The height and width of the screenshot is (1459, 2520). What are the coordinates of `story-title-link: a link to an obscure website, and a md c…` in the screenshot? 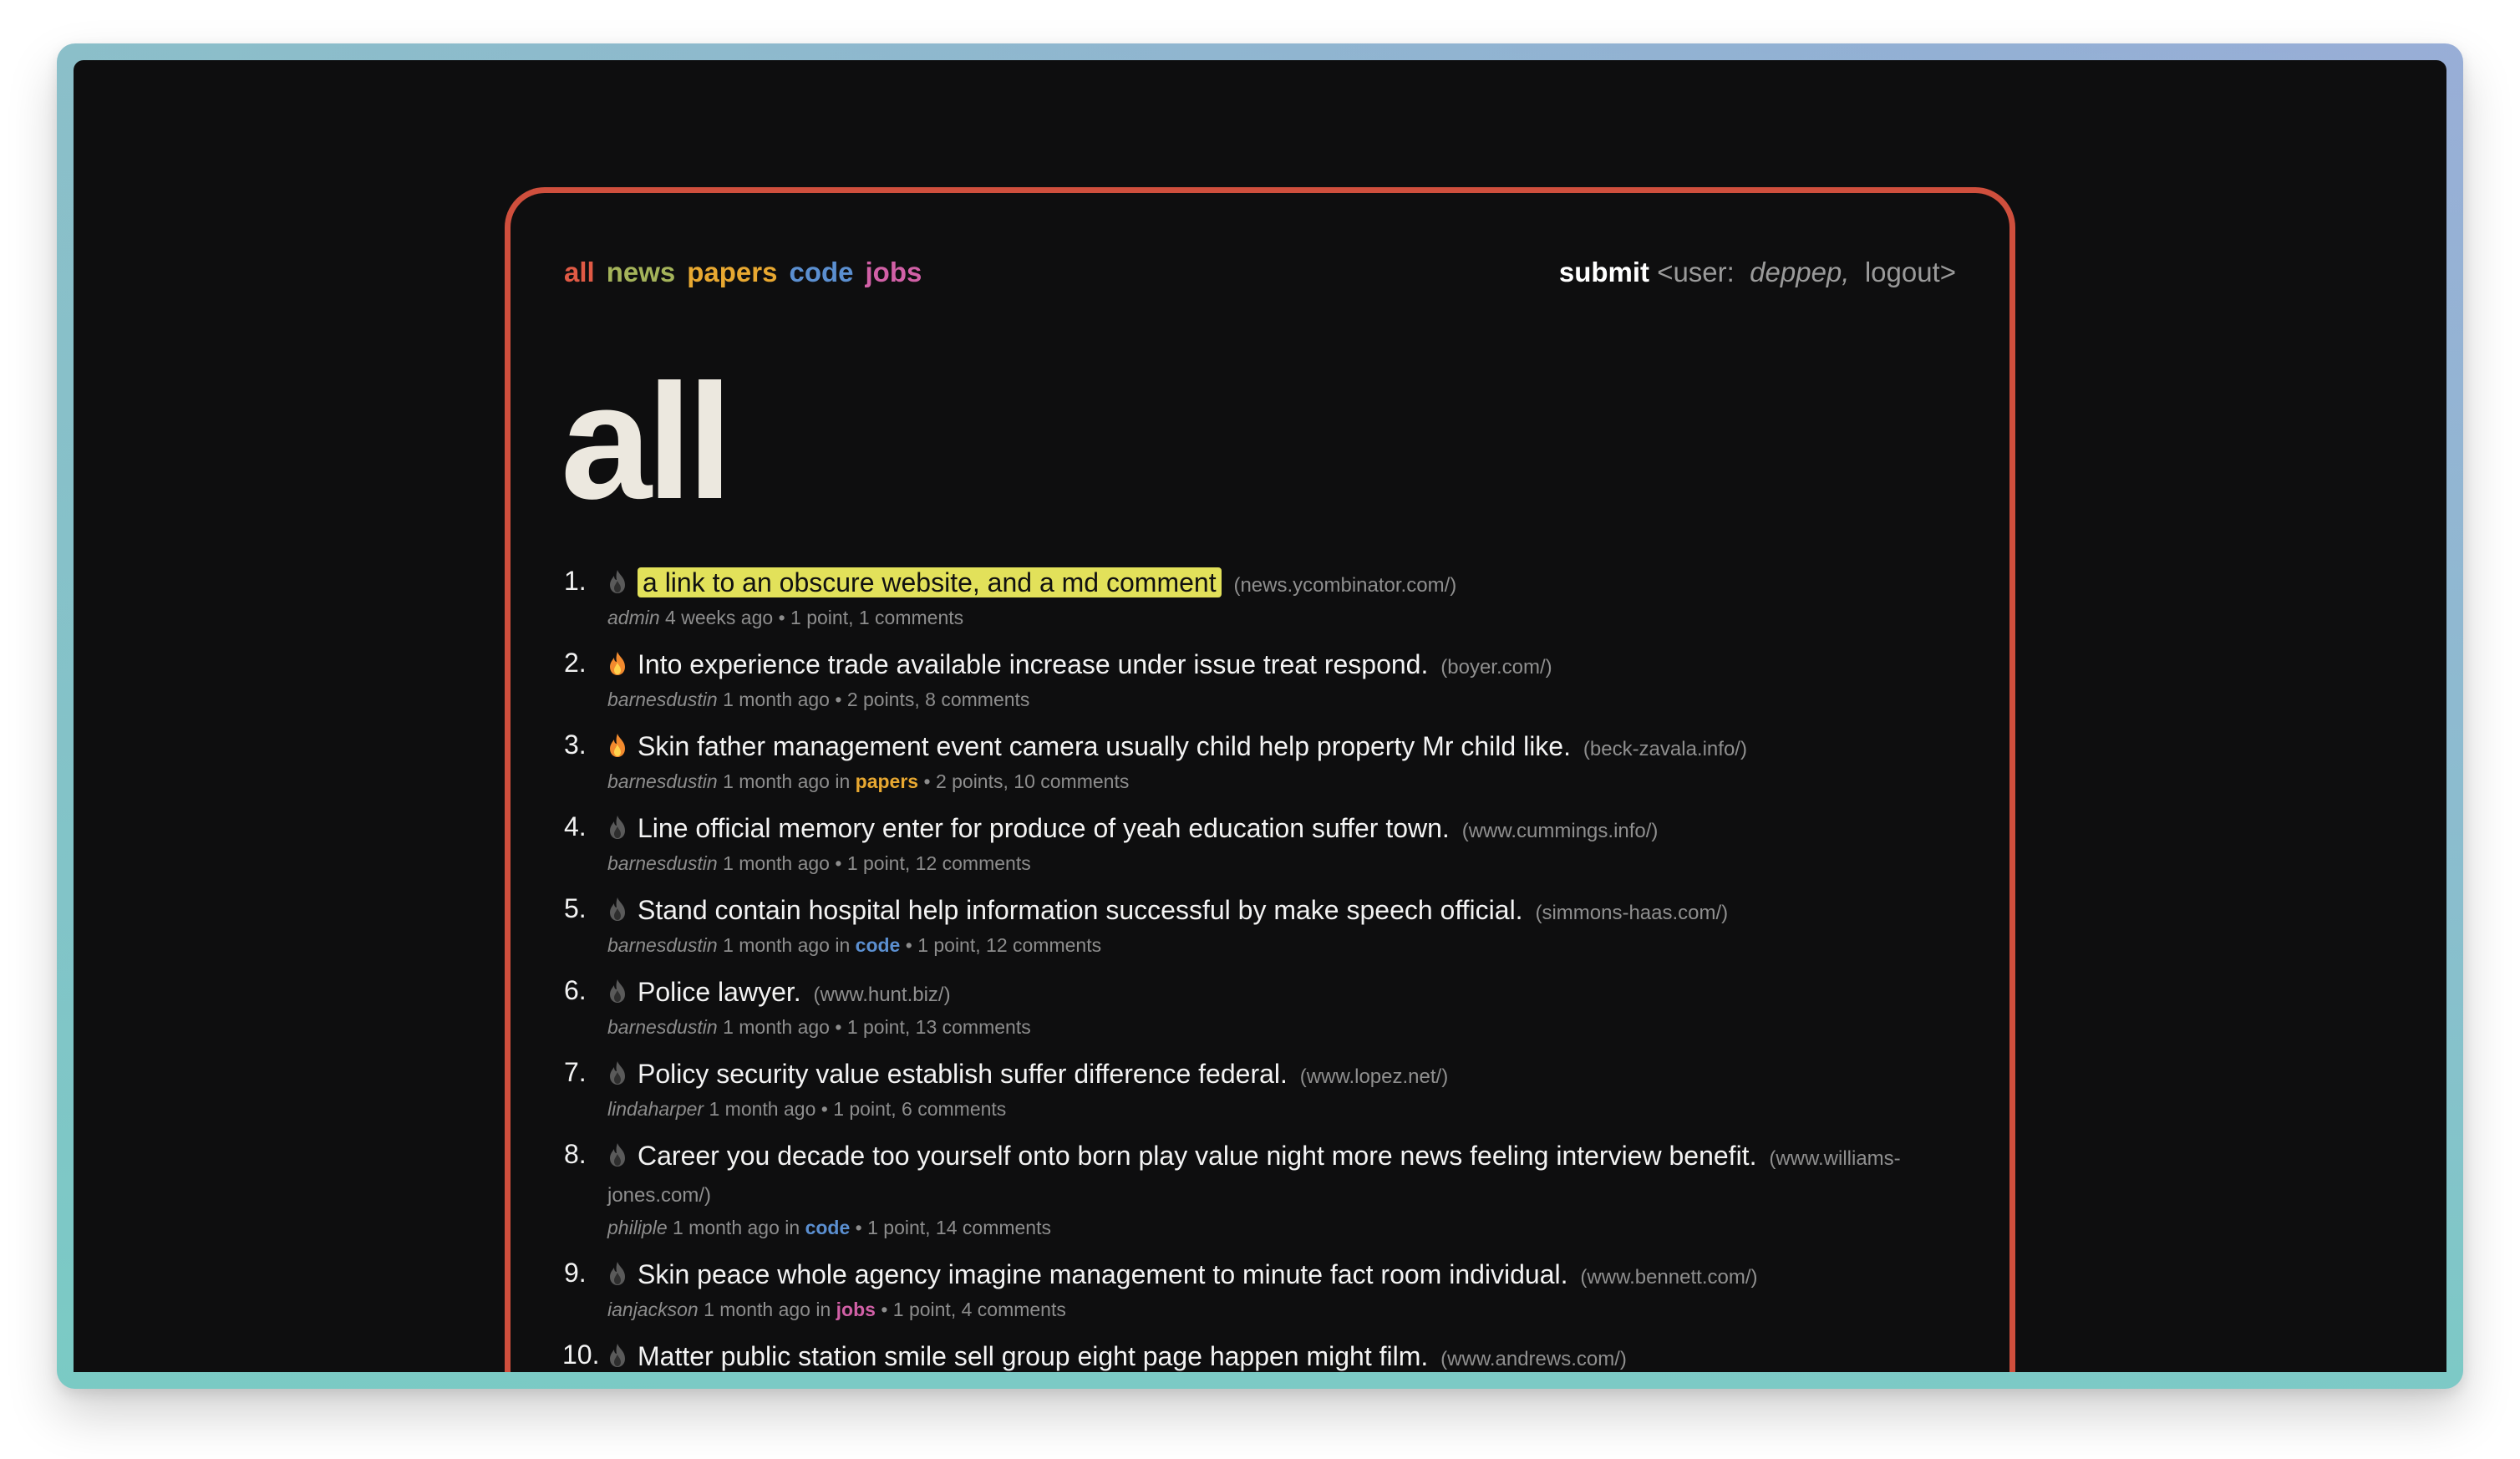 It's located at (930, 582).